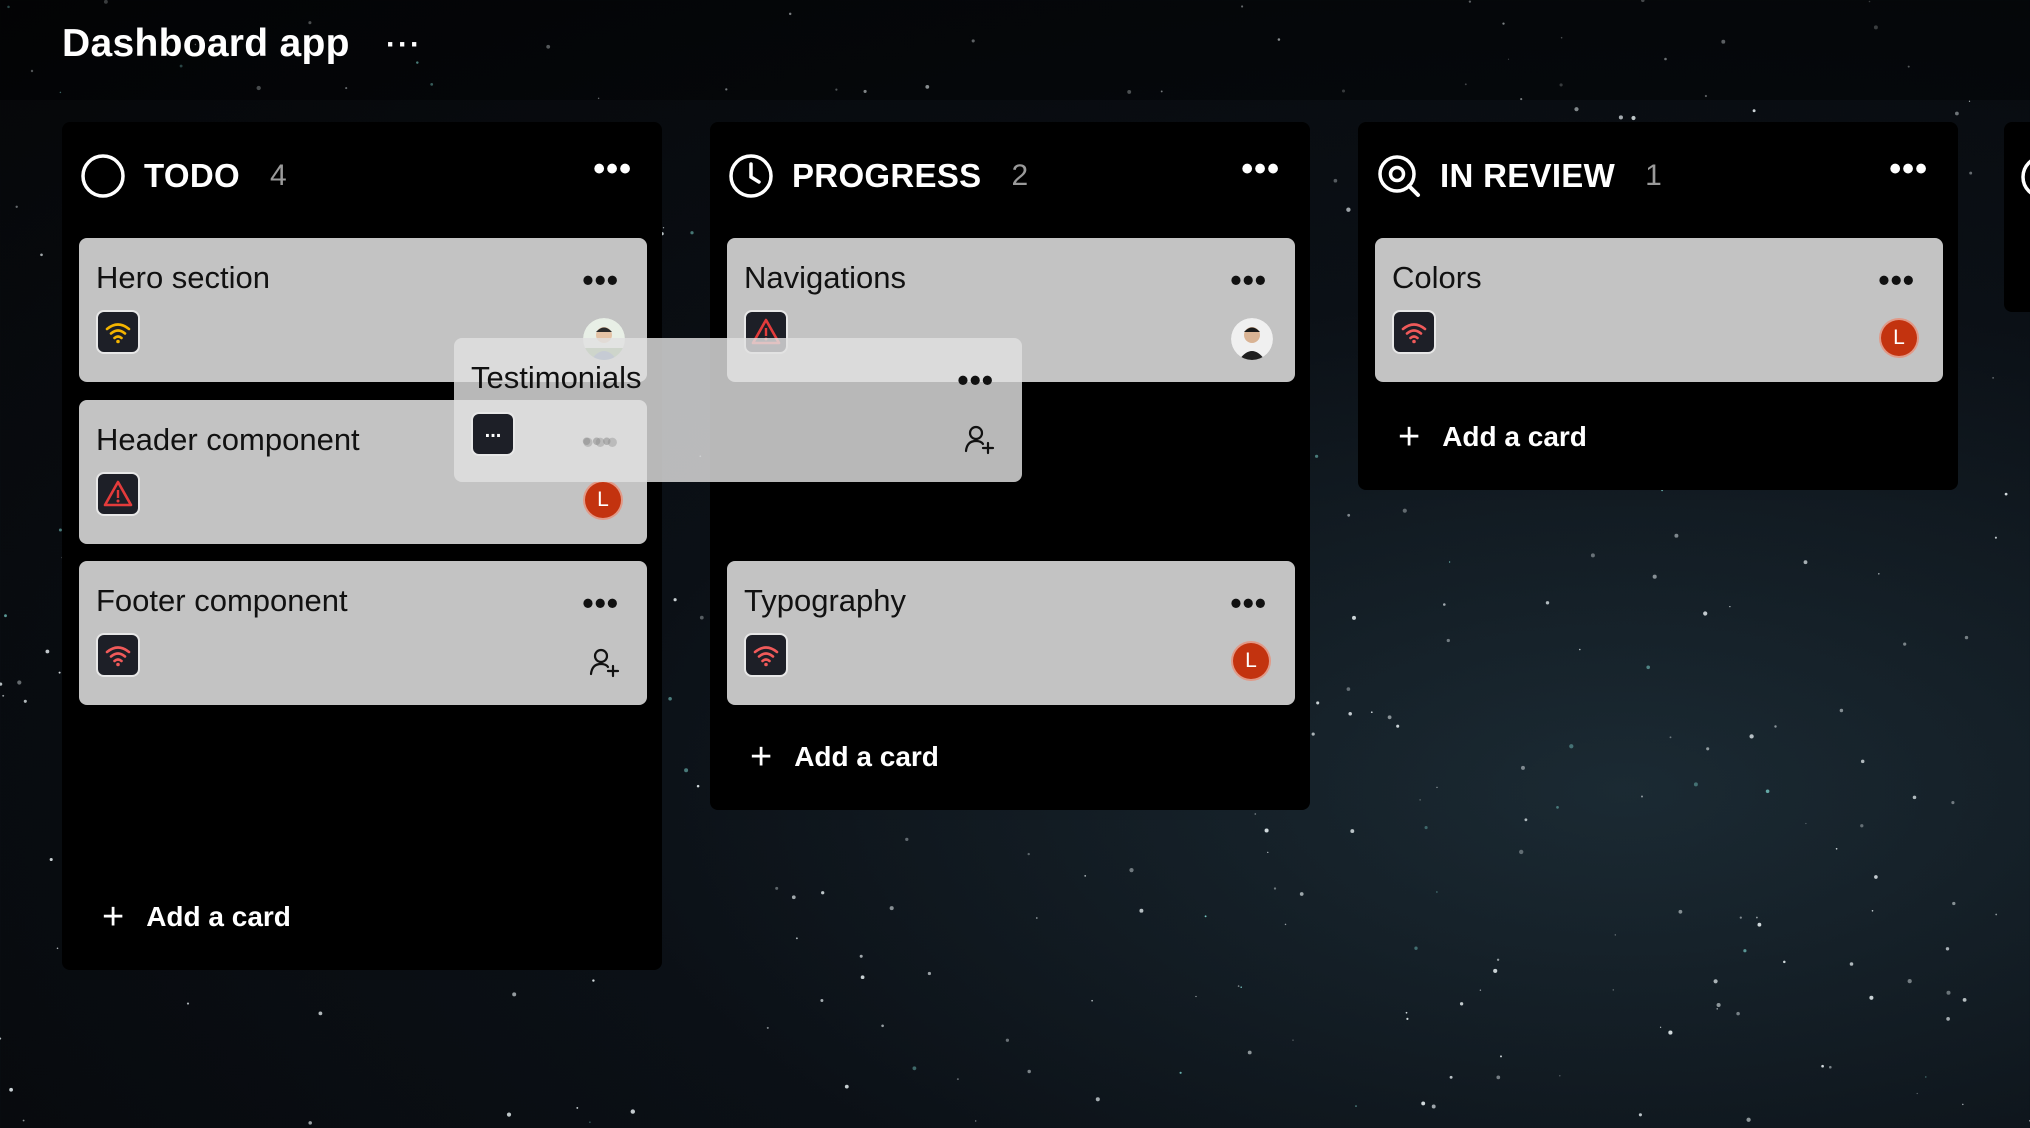 The width and height of the screenshot is (2030, 1128). What do you see at coordinates (738, 410) in the screenshot?
I see `dragging-card-testimonials: Testimonials ••• ... •••` at bounding box center [738, 410].